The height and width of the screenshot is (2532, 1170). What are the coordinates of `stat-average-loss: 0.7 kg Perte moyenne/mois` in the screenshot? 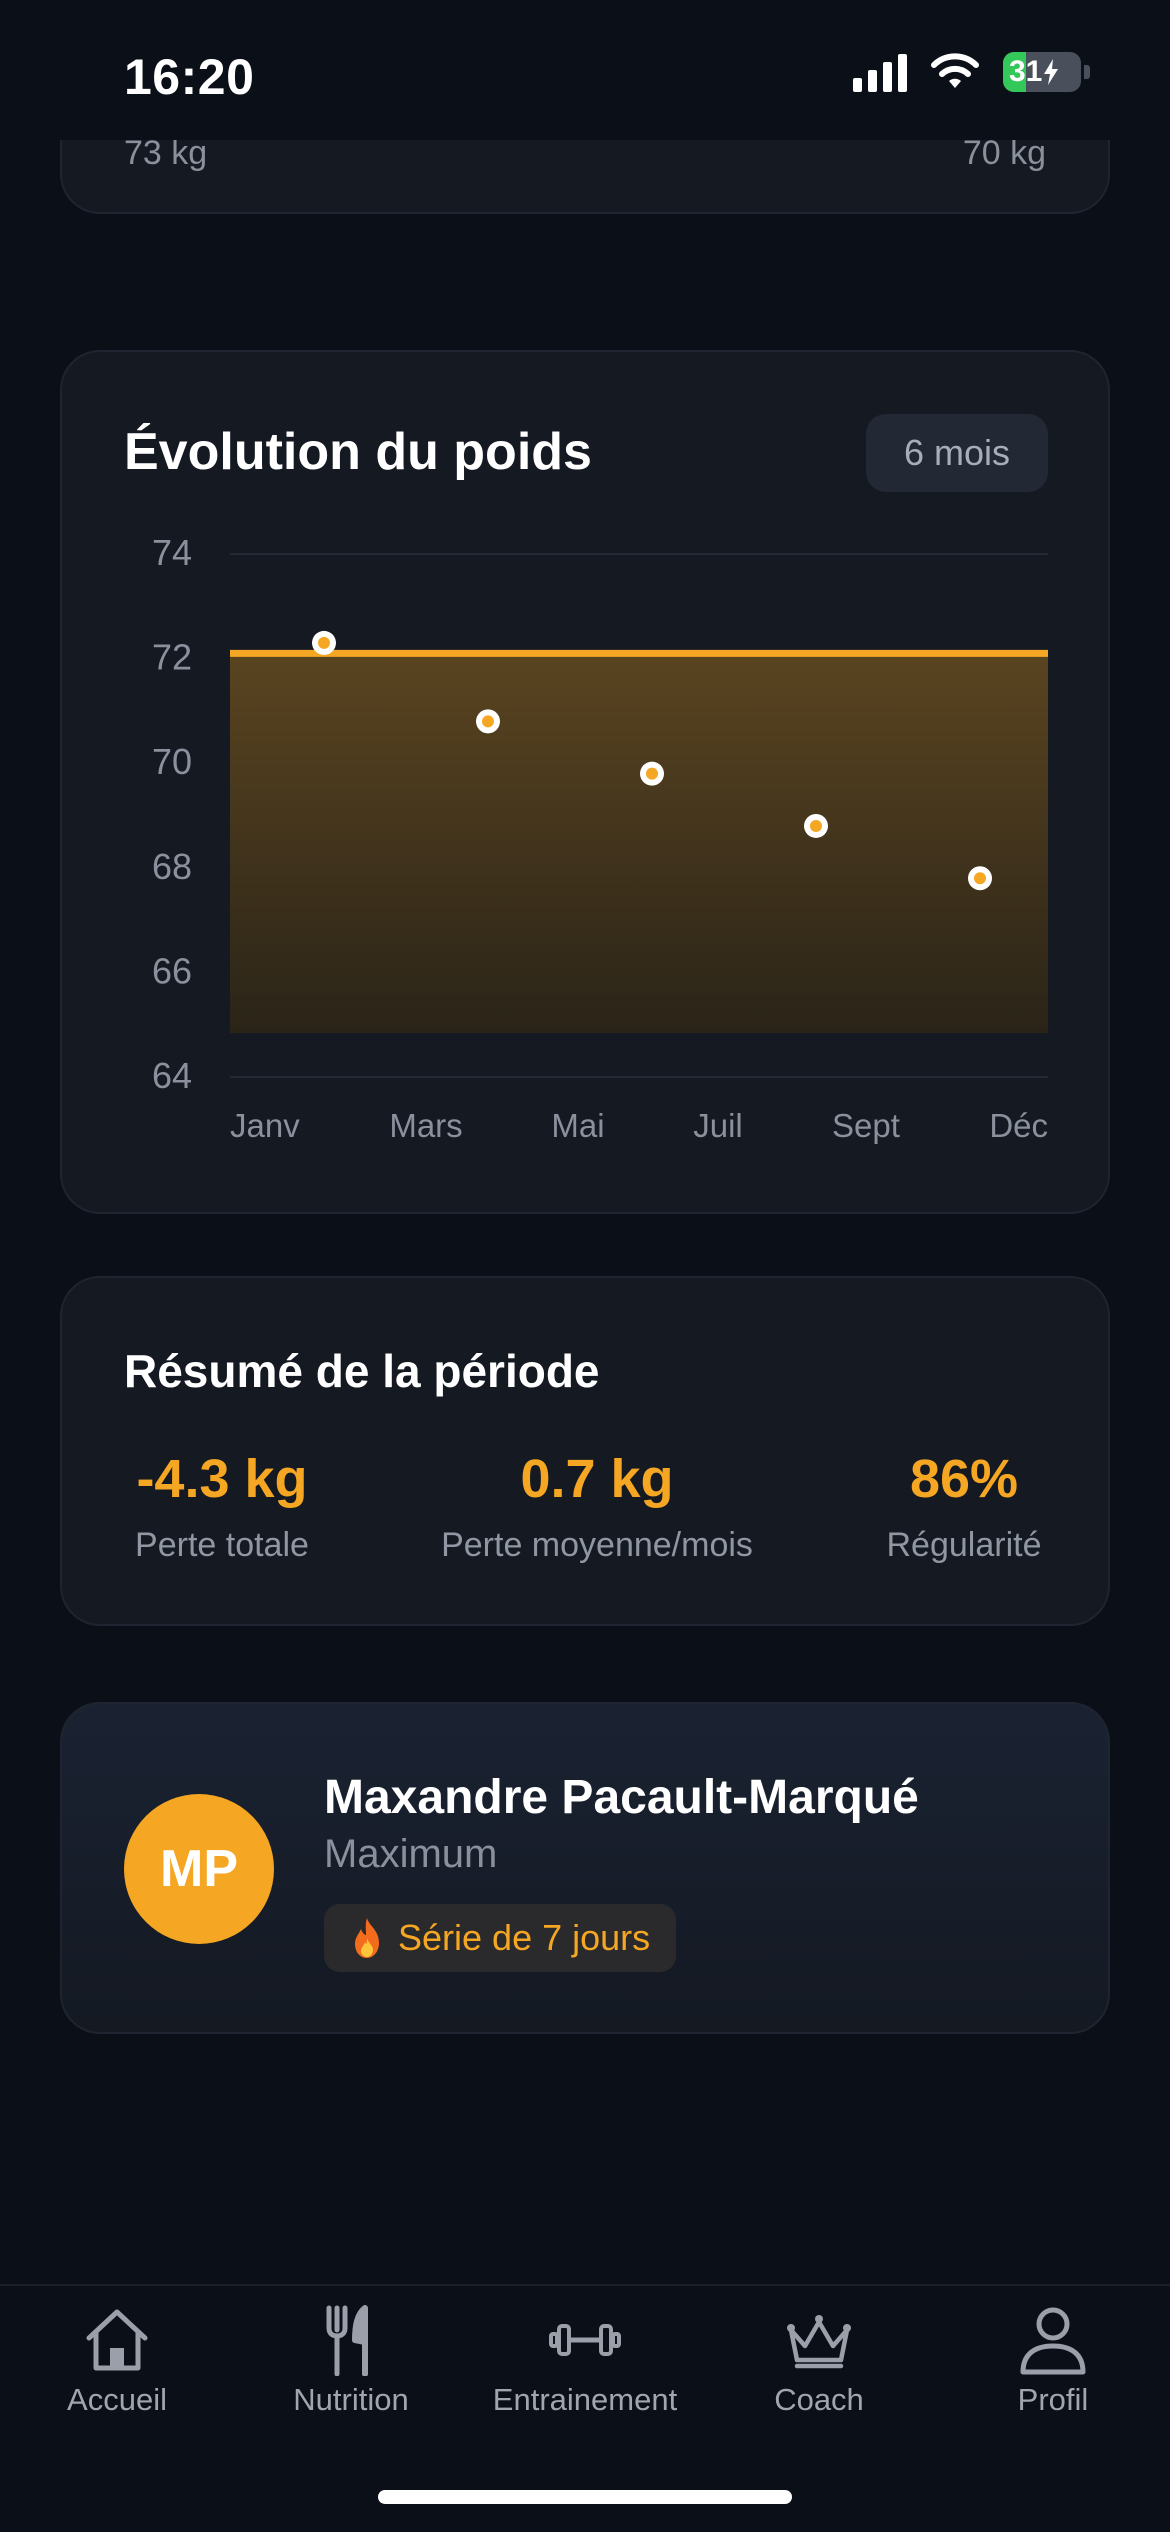 It's located at (597, 1506).